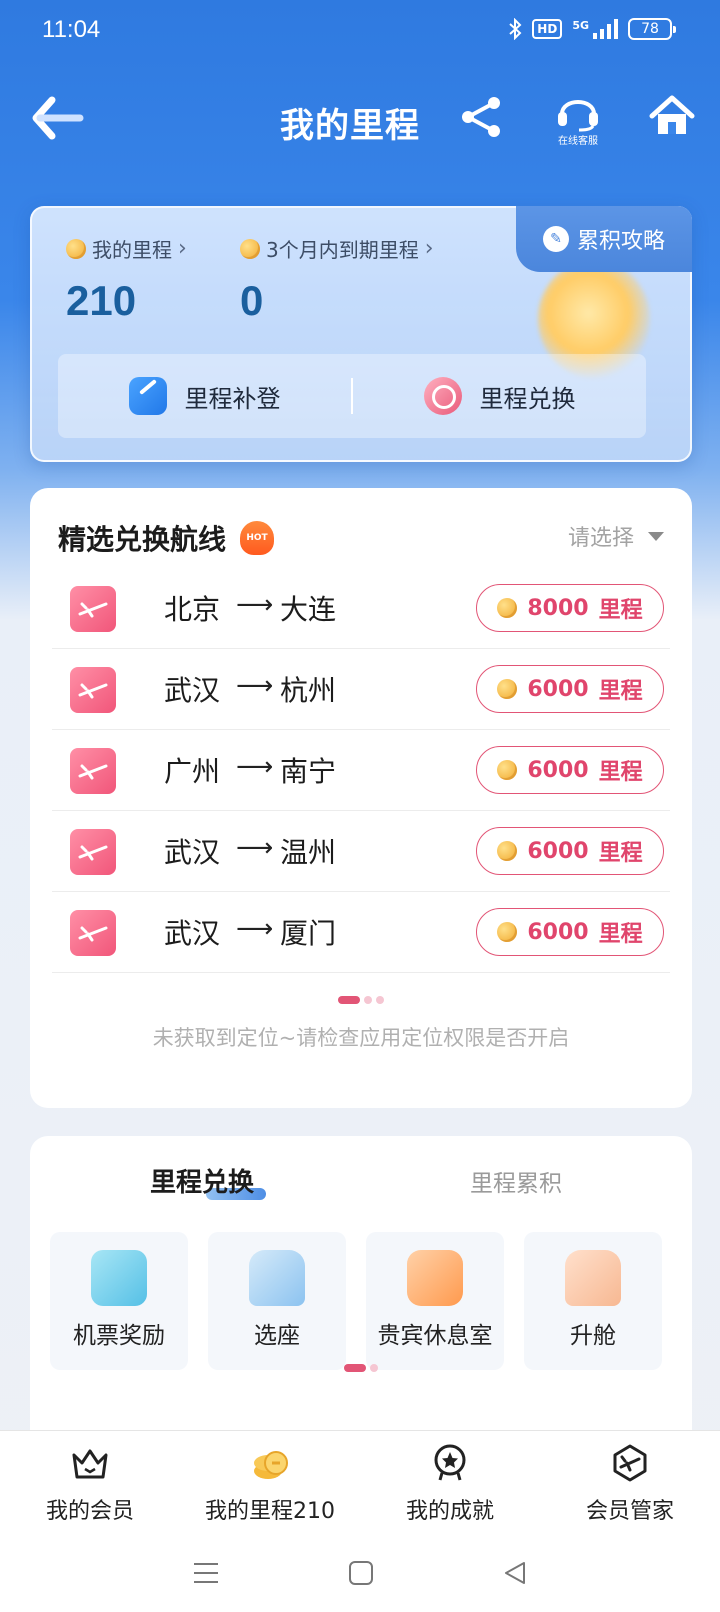 The width and height of the screenshot is (720, 1612). What do you see at coordinates (656, 536) in the screenshot?
I see `dropdown-arrow-icon` at bounding box center [656, 536].